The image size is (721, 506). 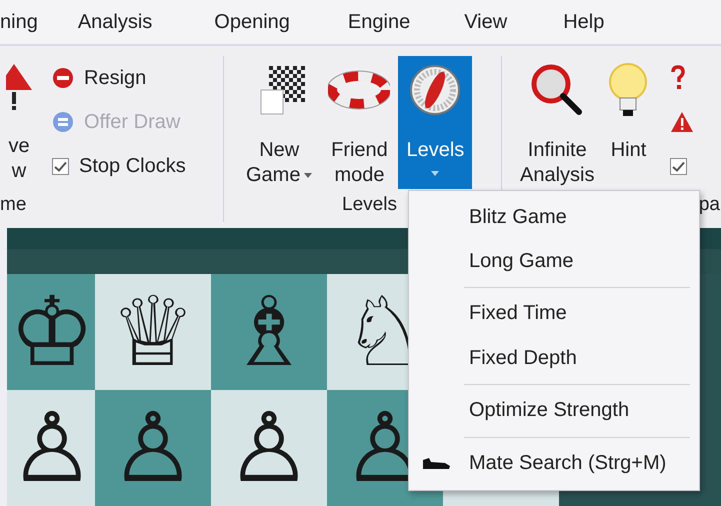 I want to click on resign-icon, so click(x=63, y=78).